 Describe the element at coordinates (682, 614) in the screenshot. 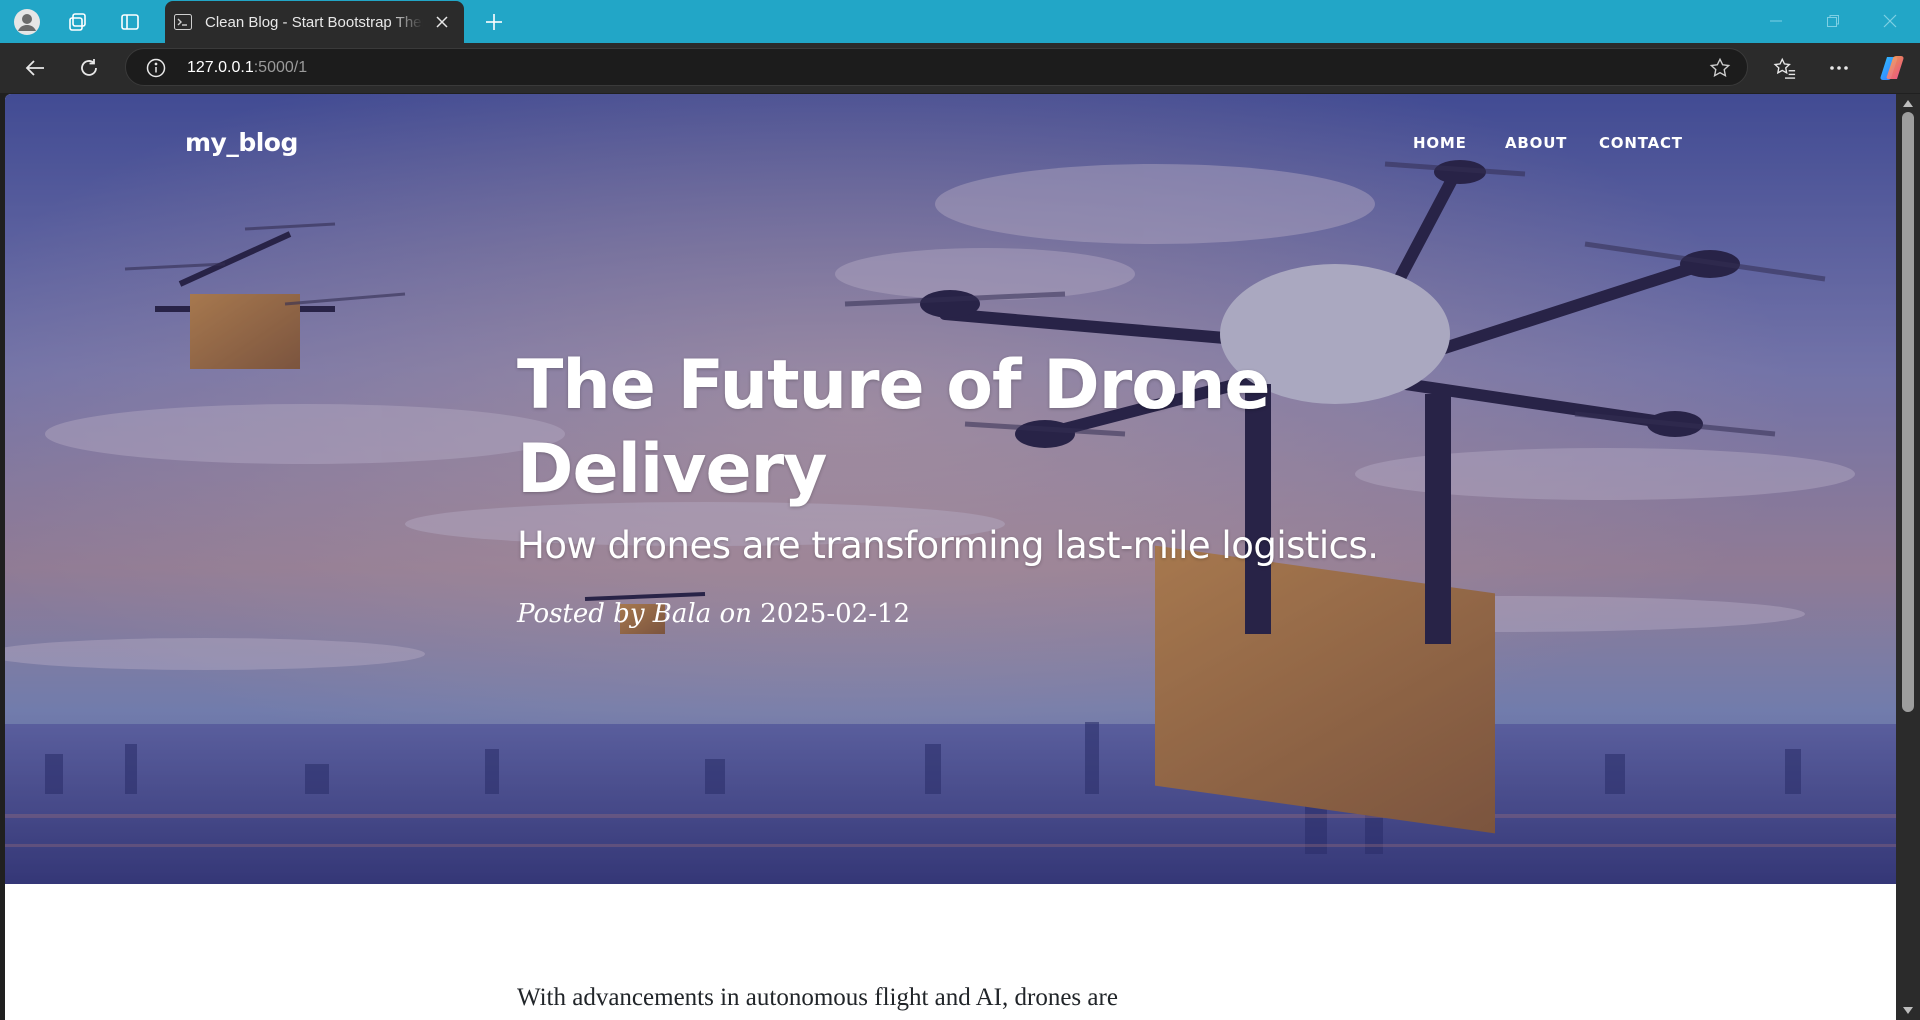

I see `post-author: Bala` at that location.